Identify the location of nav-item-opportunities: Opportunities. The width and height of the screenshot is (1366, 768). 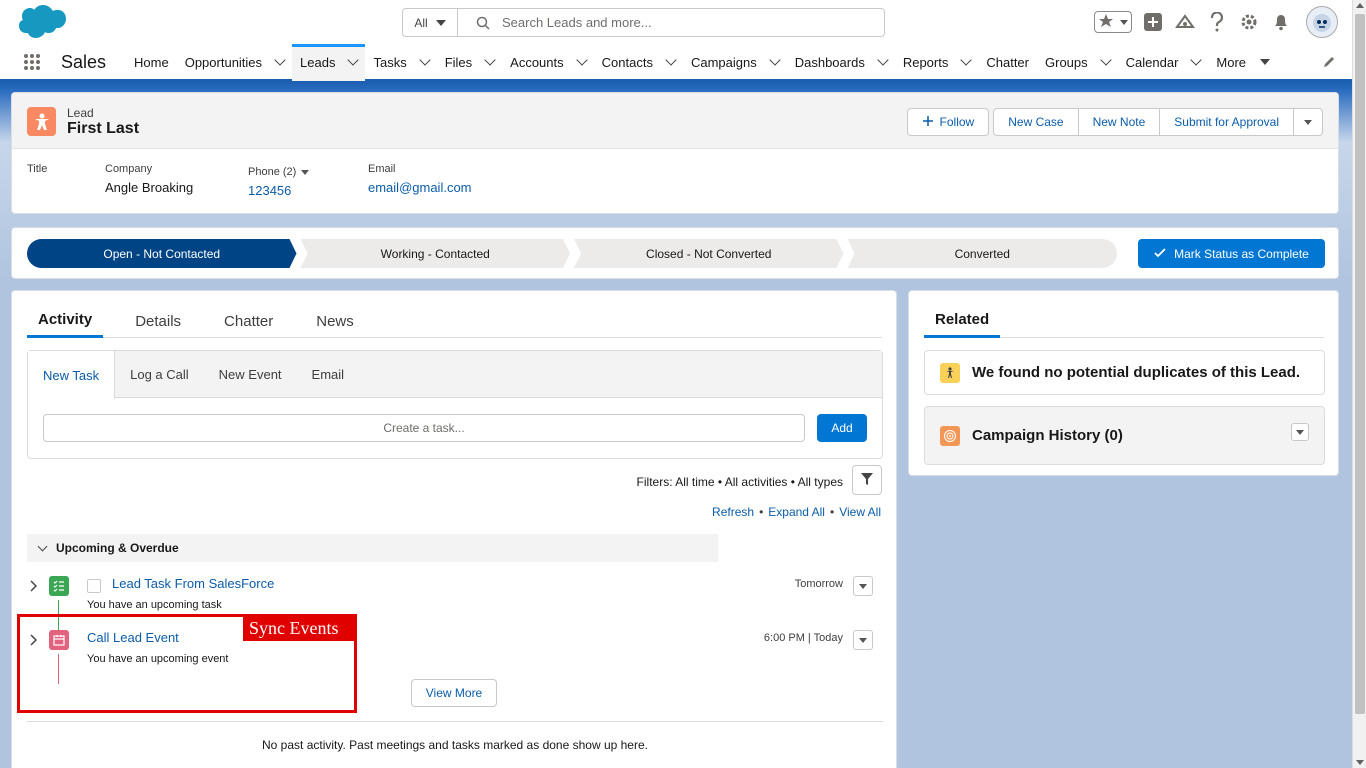
(234, 62).